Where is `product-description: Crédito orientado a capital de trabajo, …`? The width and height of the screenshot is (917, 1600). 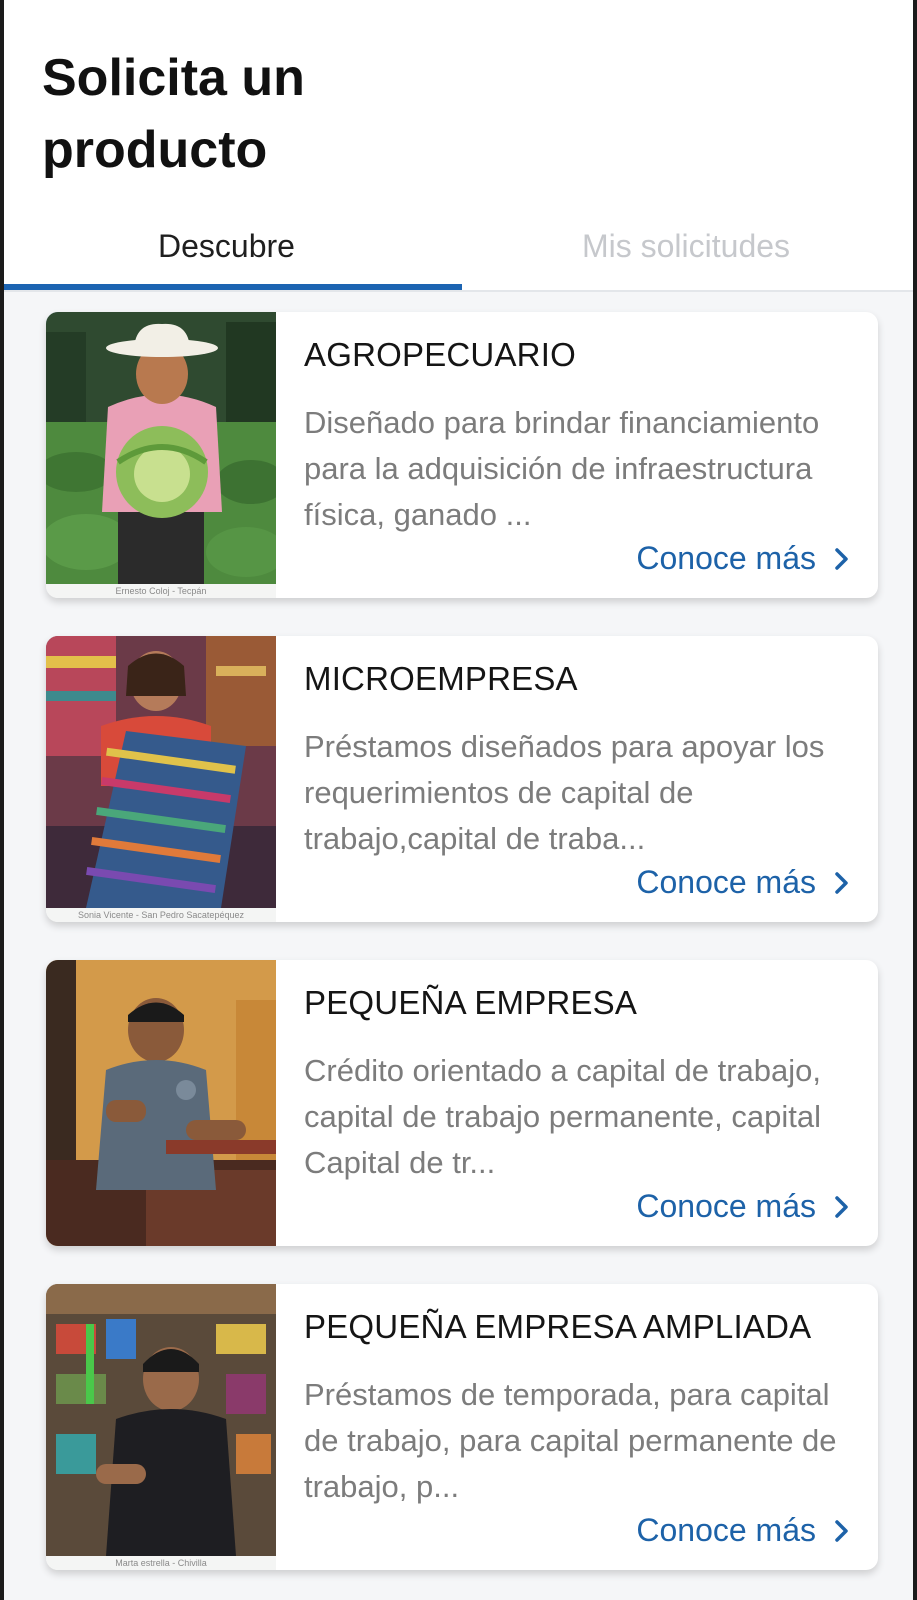 product-description: Crédito orientado a capital de trabajo, … is located at coordinates (562, 1116).